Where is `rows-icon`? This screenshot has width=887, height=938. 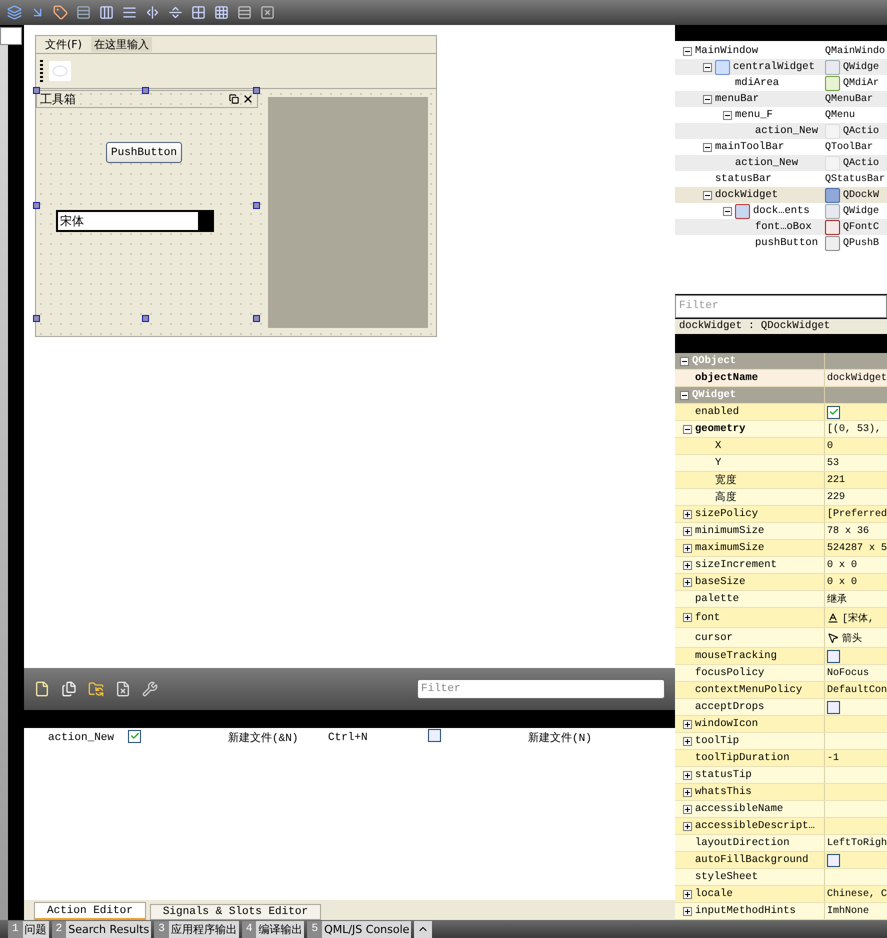
rows-icon is located at coordinates (129, 12).